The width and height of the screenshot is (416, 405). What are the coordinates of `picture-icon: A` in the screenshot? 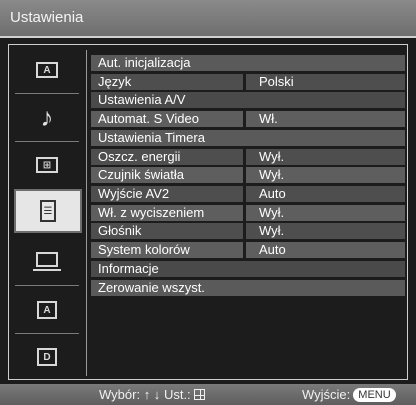 It's located at (47, 70).